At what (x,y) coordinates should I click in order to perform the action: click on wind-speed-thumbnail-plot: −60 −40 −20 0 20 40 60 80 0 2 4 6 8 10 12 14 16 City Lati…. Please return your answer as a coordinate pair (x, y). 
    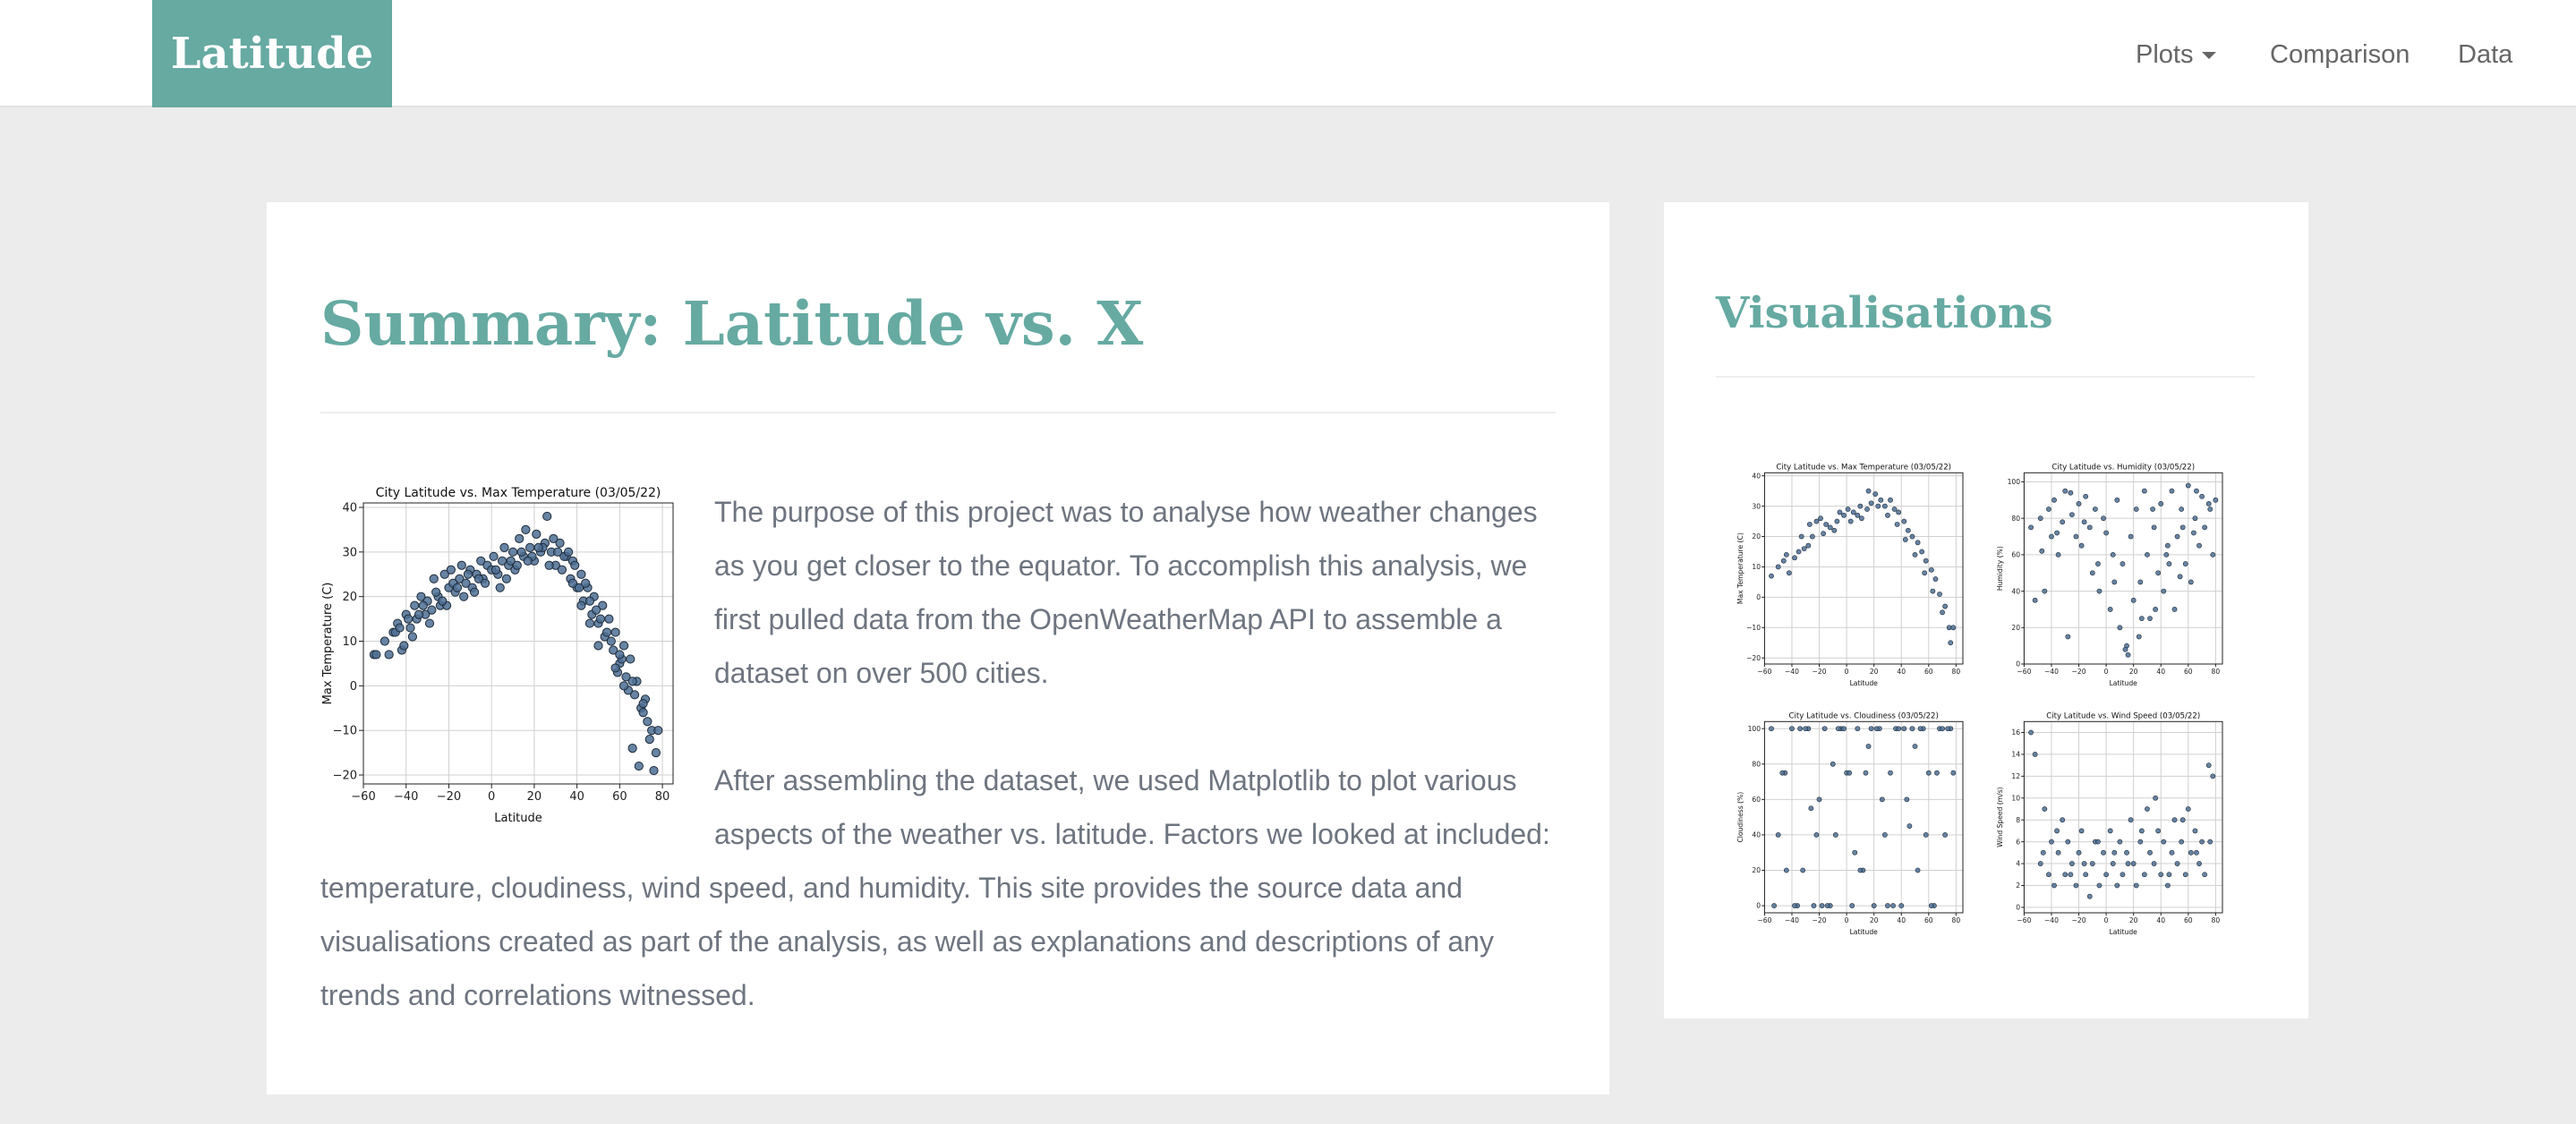
    Looking at the image, I should click on (2109, 823).